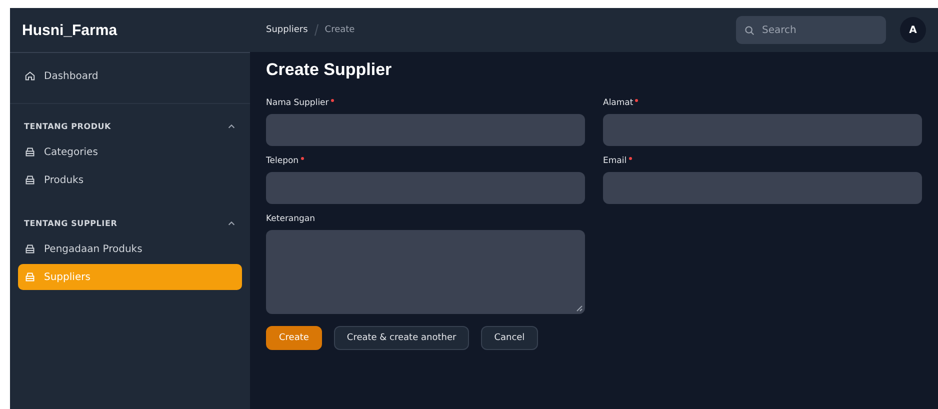 This screenshot has height=409, width=938. Describe the element at coordinates (579, 308) in the screenshot. I see `resize-grip-icon` at that location.